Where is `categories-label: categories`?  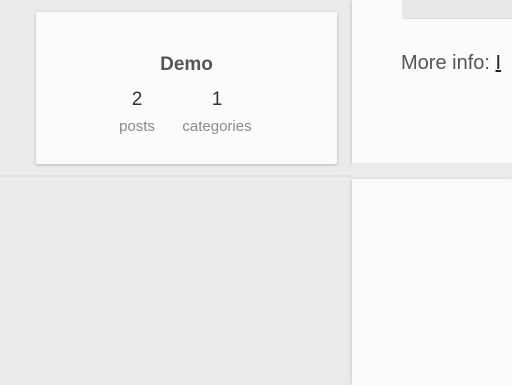
categories-label: categories is located at coordinates (217, 126).